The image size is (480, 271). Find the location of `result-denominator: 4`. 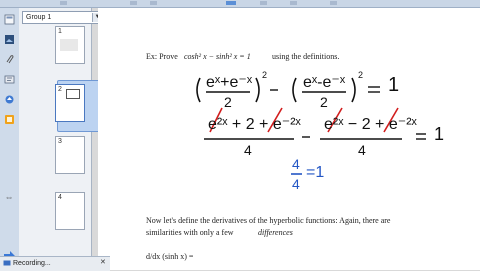

result-denominator: 4 is located at coordinates (296, 184).